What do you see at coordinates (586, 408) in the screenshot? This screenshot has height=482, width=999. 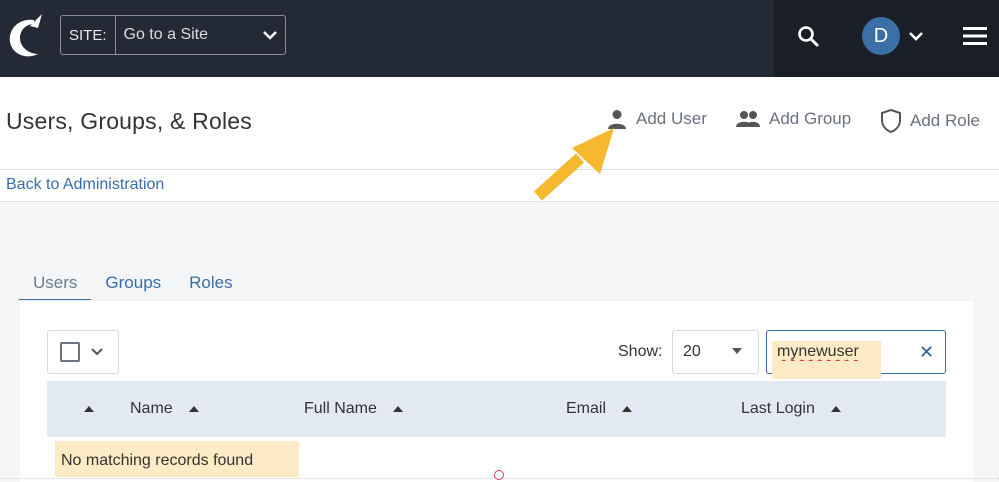 I see `column-label: Email` at bounding box center [586, 408].